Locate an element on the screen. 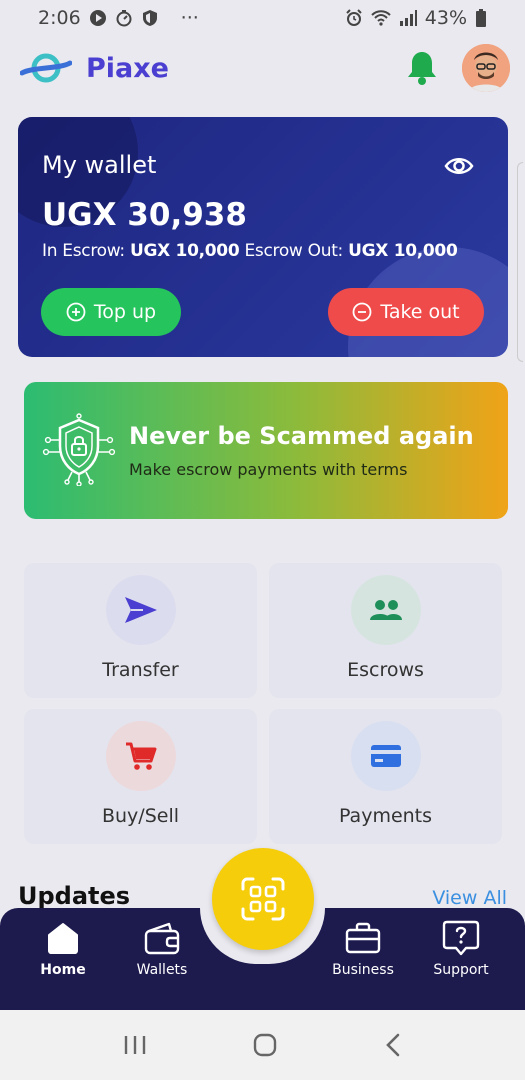 This screenshot has height=1080, width=525. scan-qr-button is located at coordinates (263, 899).